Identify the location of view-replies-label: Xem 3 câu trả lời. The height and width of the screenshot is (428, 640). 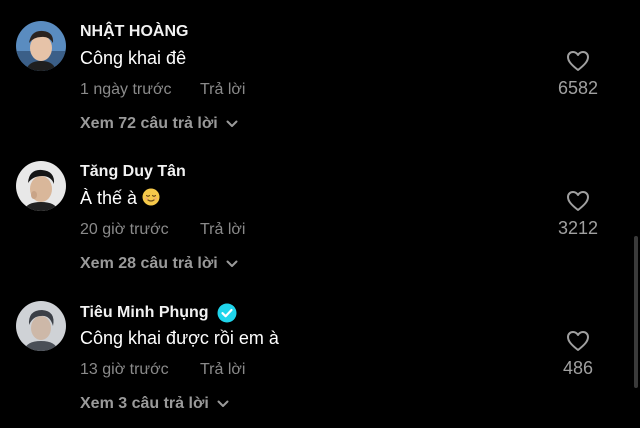
(144, 403).